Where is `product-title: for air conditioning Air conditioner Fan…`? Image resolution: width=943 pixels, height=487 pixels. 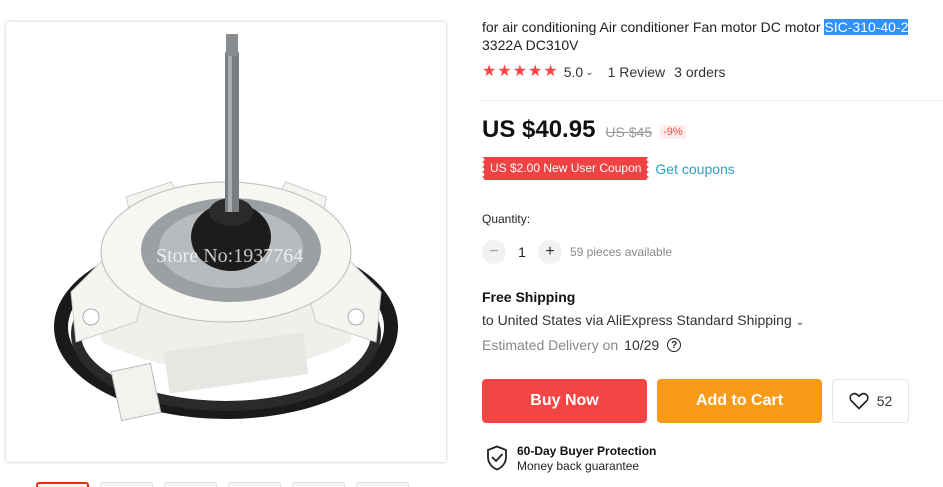
product-title: for air conditioning Air conditioner Fan… is located at coordinates (712, 36).